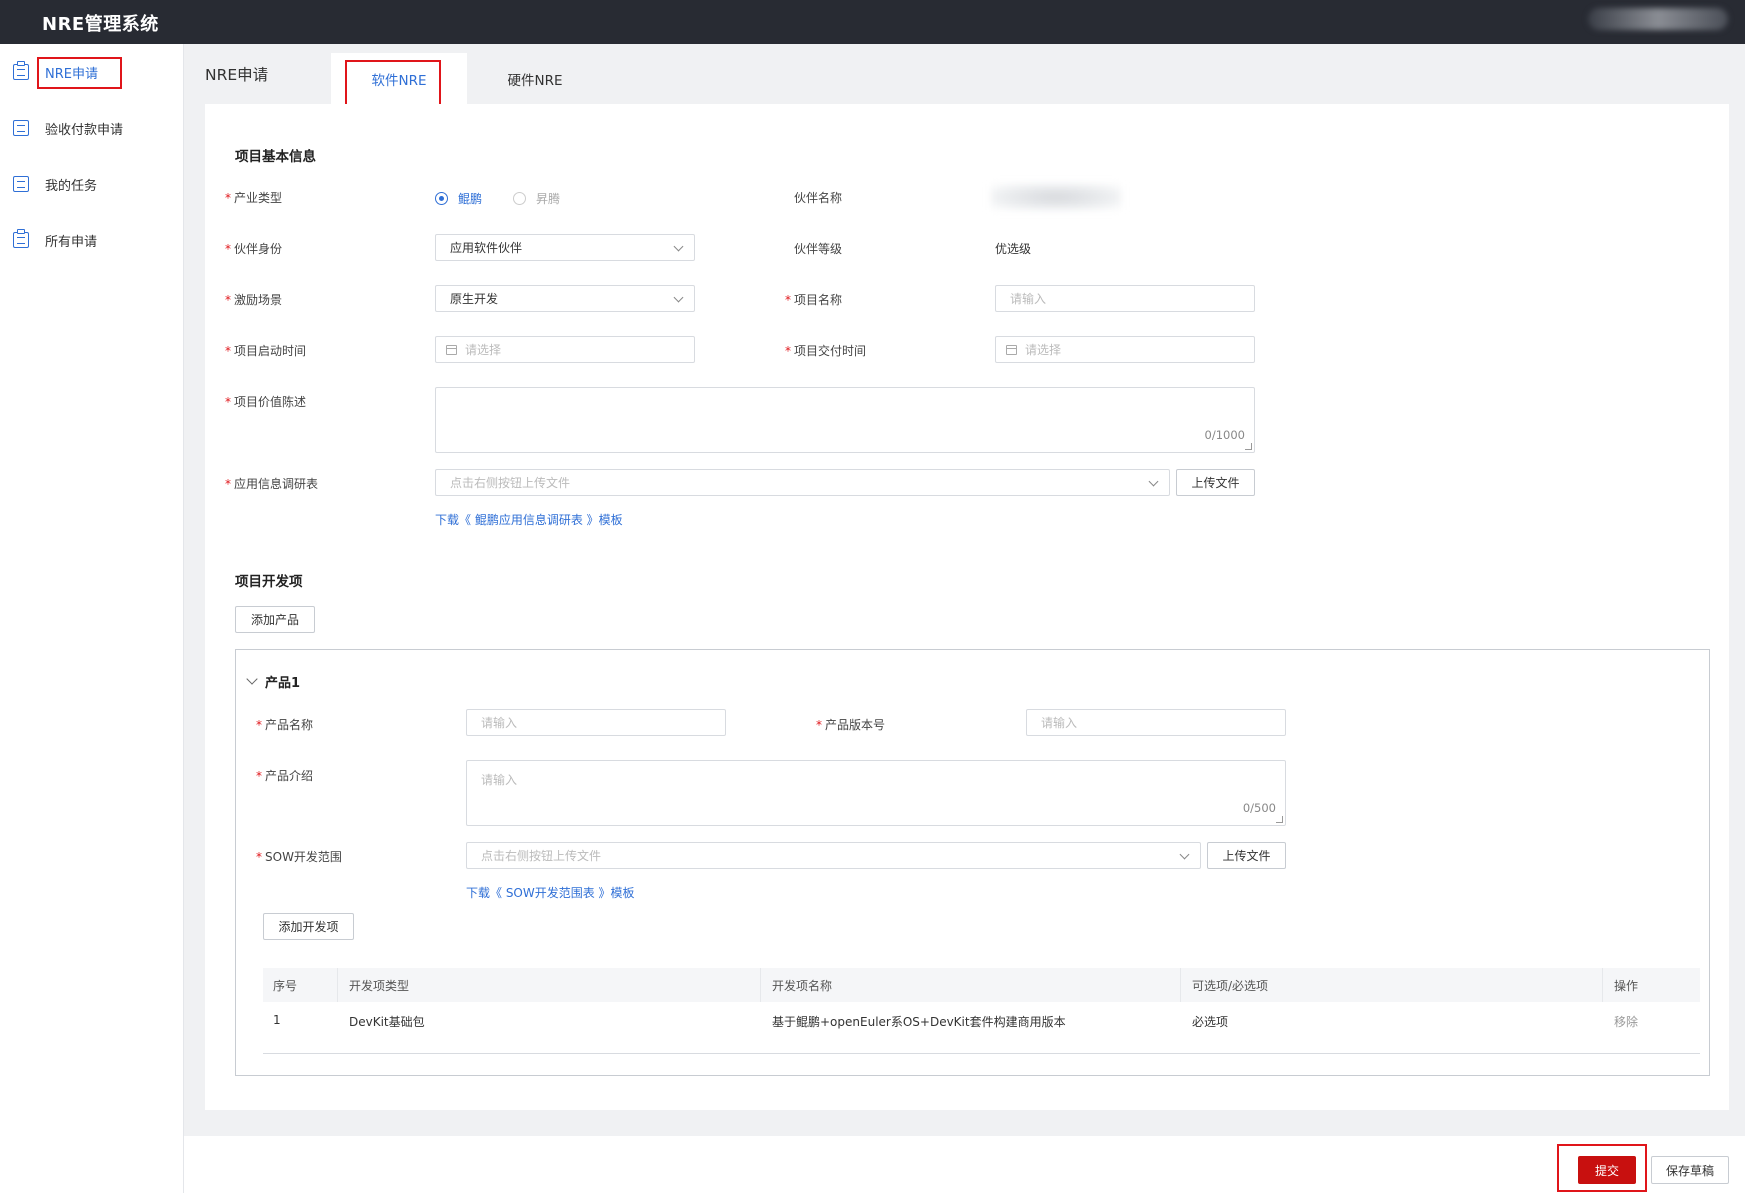  What do you see at coordinates (802, 985) in the screenshot?
I see `column-header-name: 开发项名称` at bounding box center [802, 985].